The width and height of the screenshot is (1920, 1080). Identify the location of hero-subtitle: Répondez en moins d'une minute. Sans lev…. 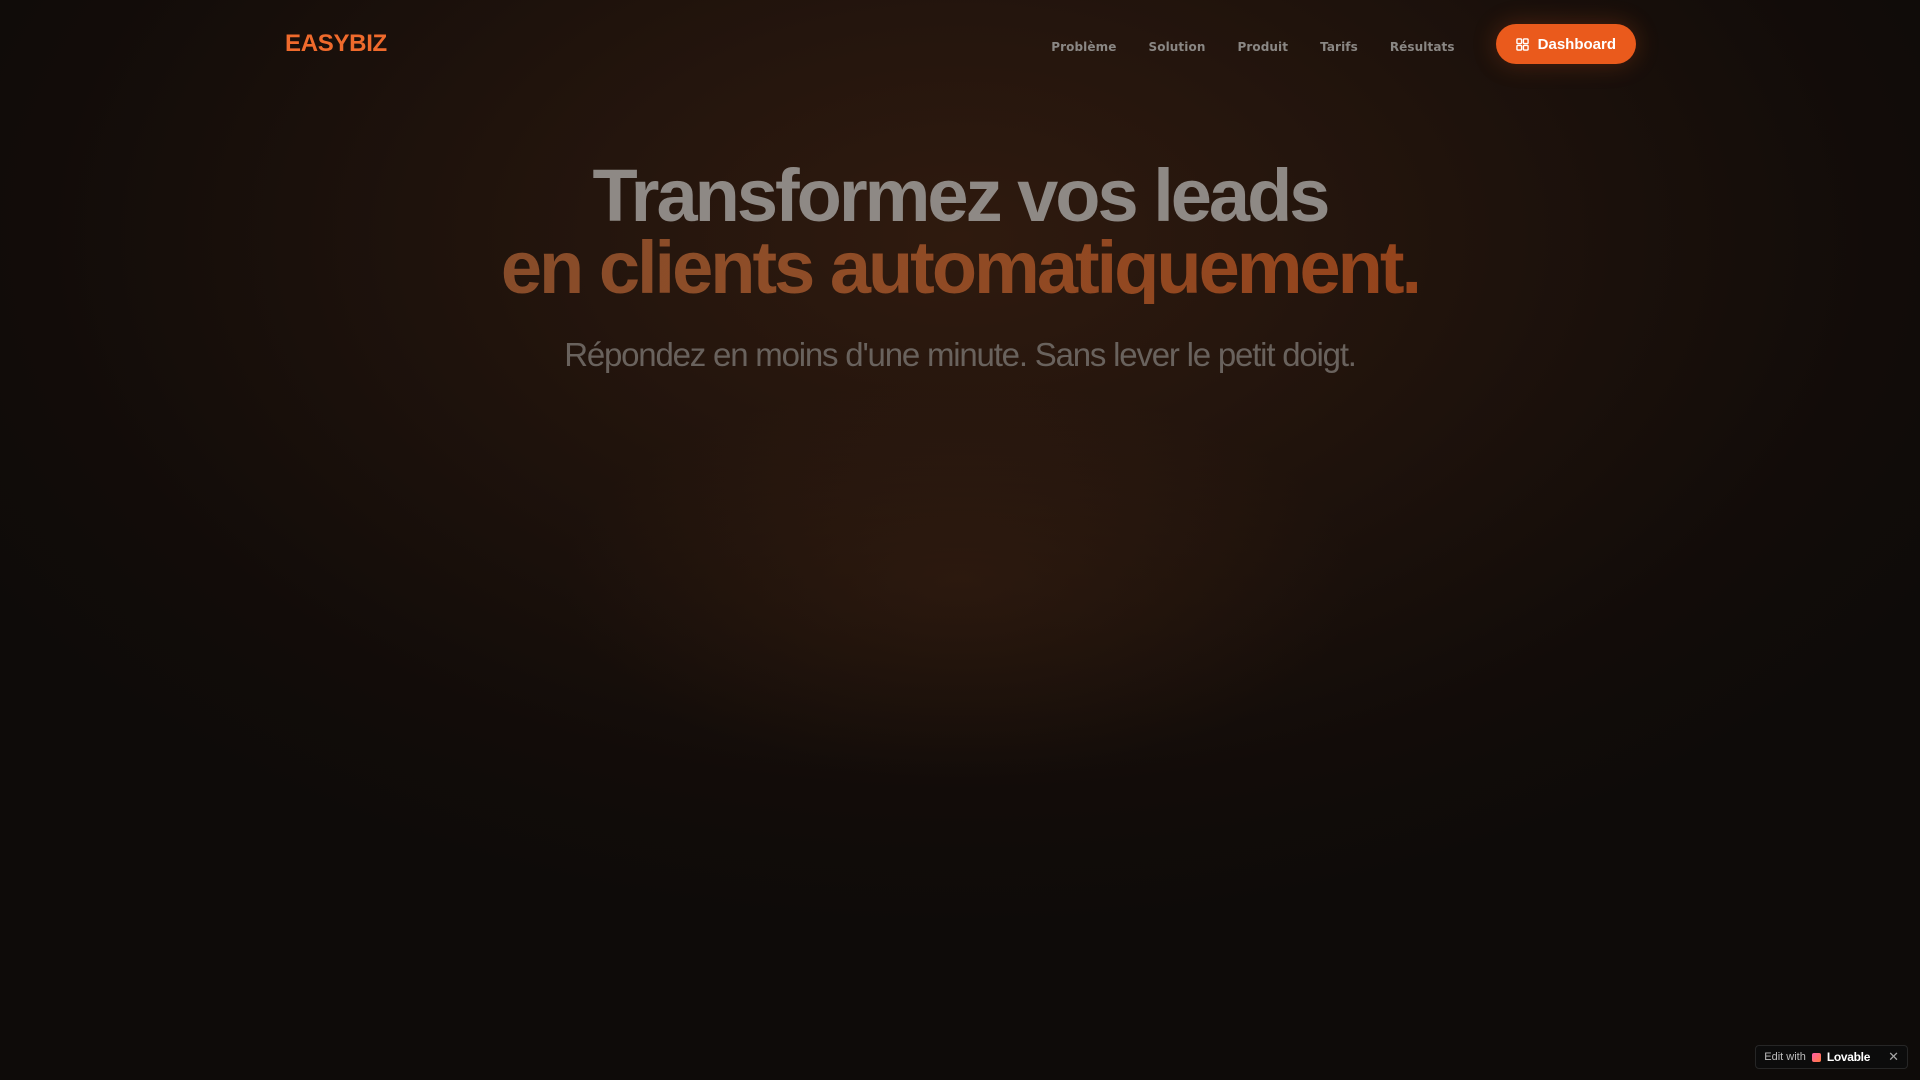
(960, 354).